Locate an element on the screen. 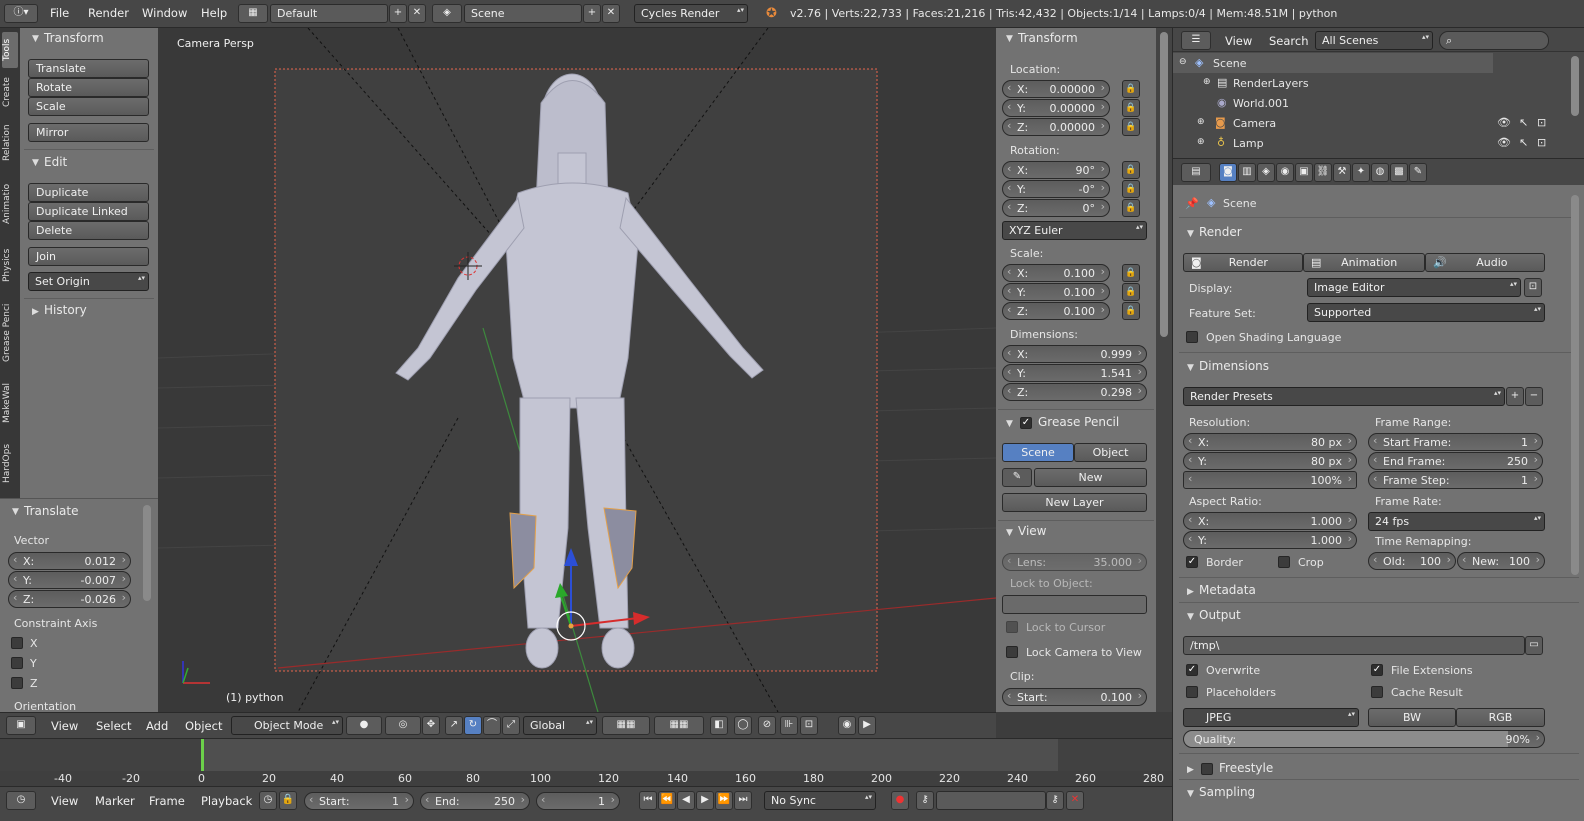  rotation-x-field: X: 90° is located at coordinates (1056, 170).